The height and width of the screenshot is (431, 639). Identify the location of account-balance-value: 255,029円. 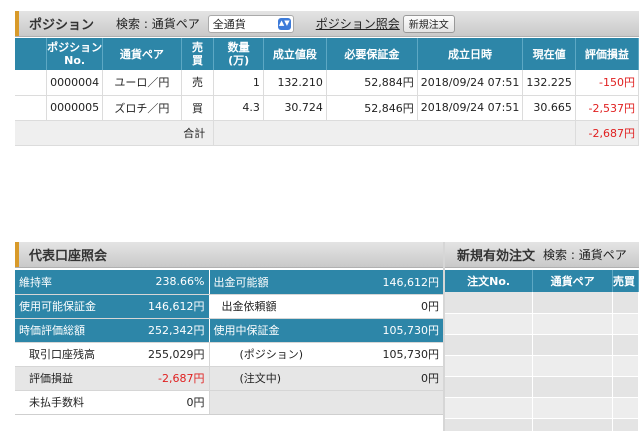
(167, 354).